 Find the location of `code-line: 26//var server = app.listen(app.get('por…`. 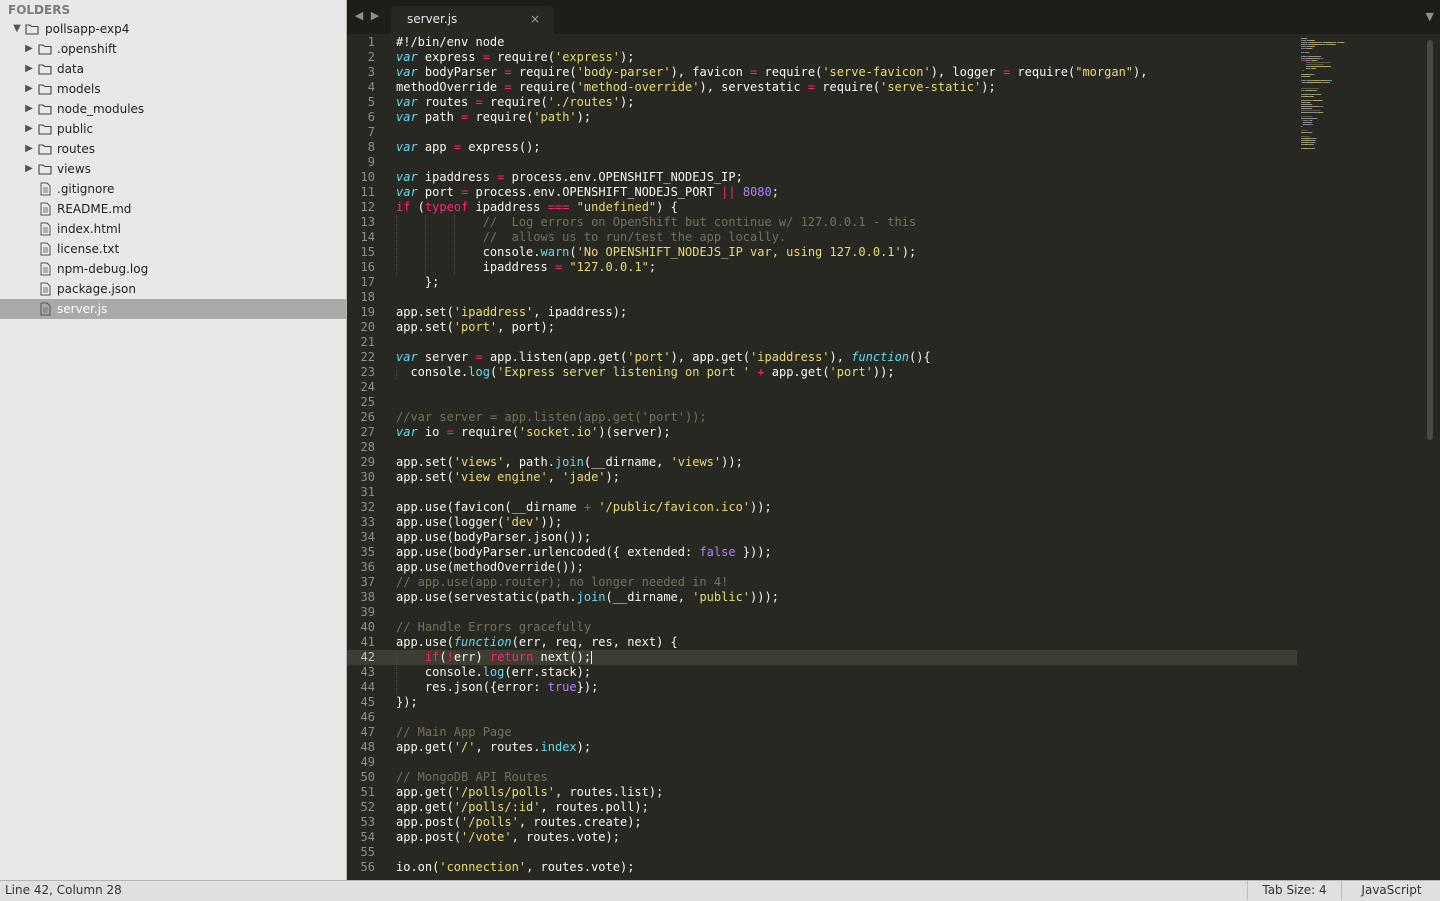

code-line: 26//var server = app.listen(app.get('por… is located at coordinates (822, 417).